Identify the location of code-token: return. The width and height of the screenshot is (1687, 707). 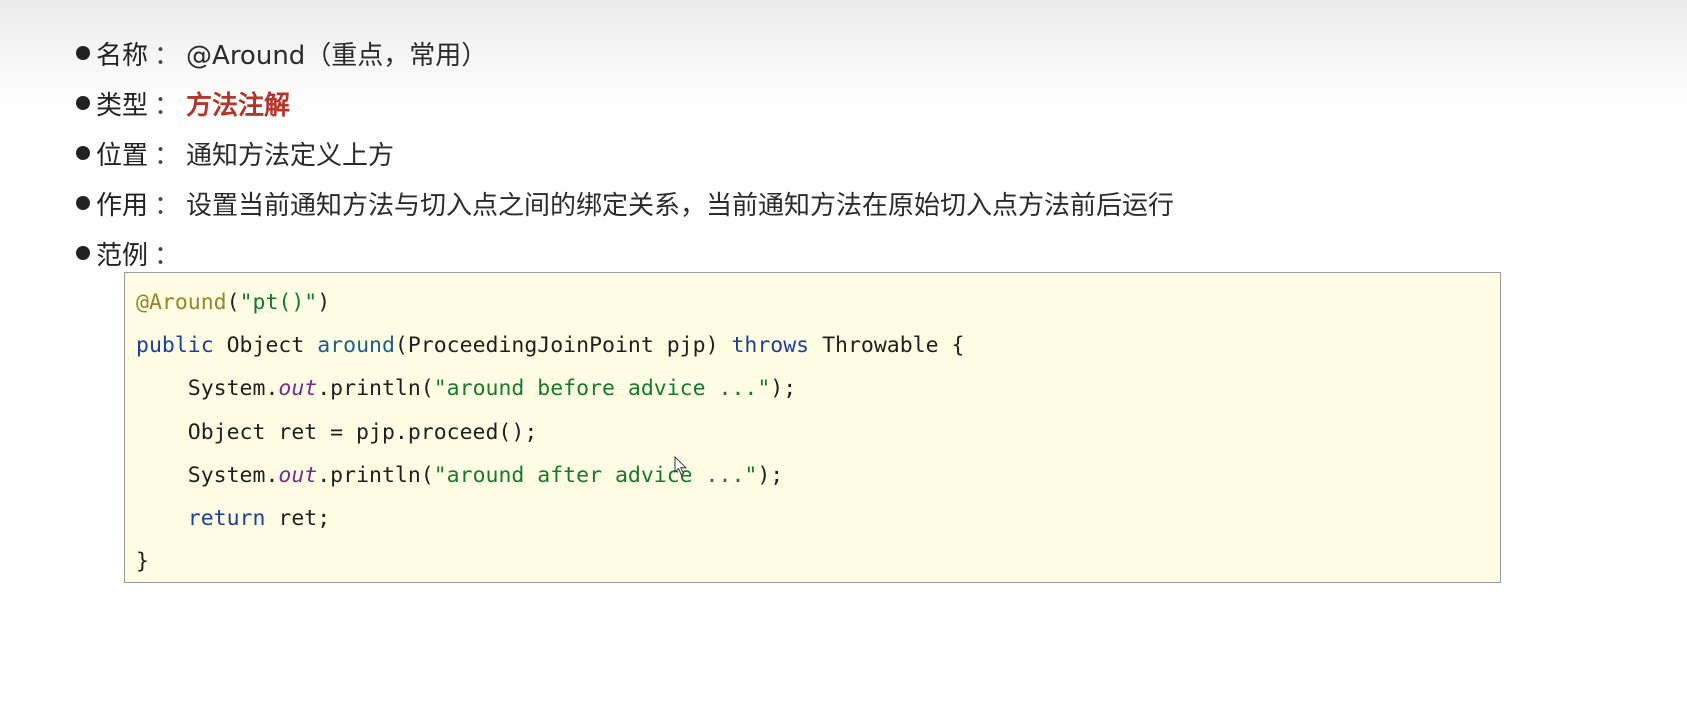
(226, 518).